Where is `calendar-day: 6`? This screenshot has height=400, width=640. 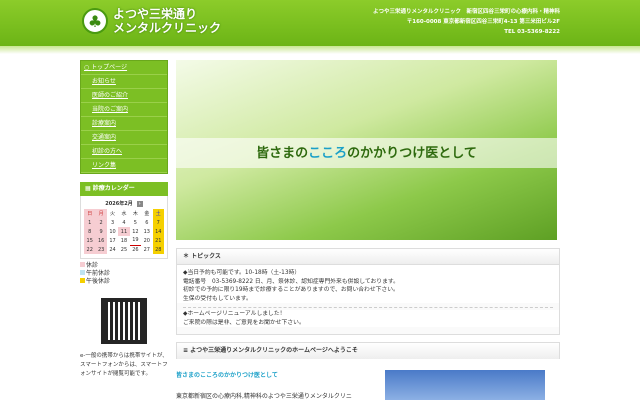
calendar-day: 6 is located at coordinates (146, 222).